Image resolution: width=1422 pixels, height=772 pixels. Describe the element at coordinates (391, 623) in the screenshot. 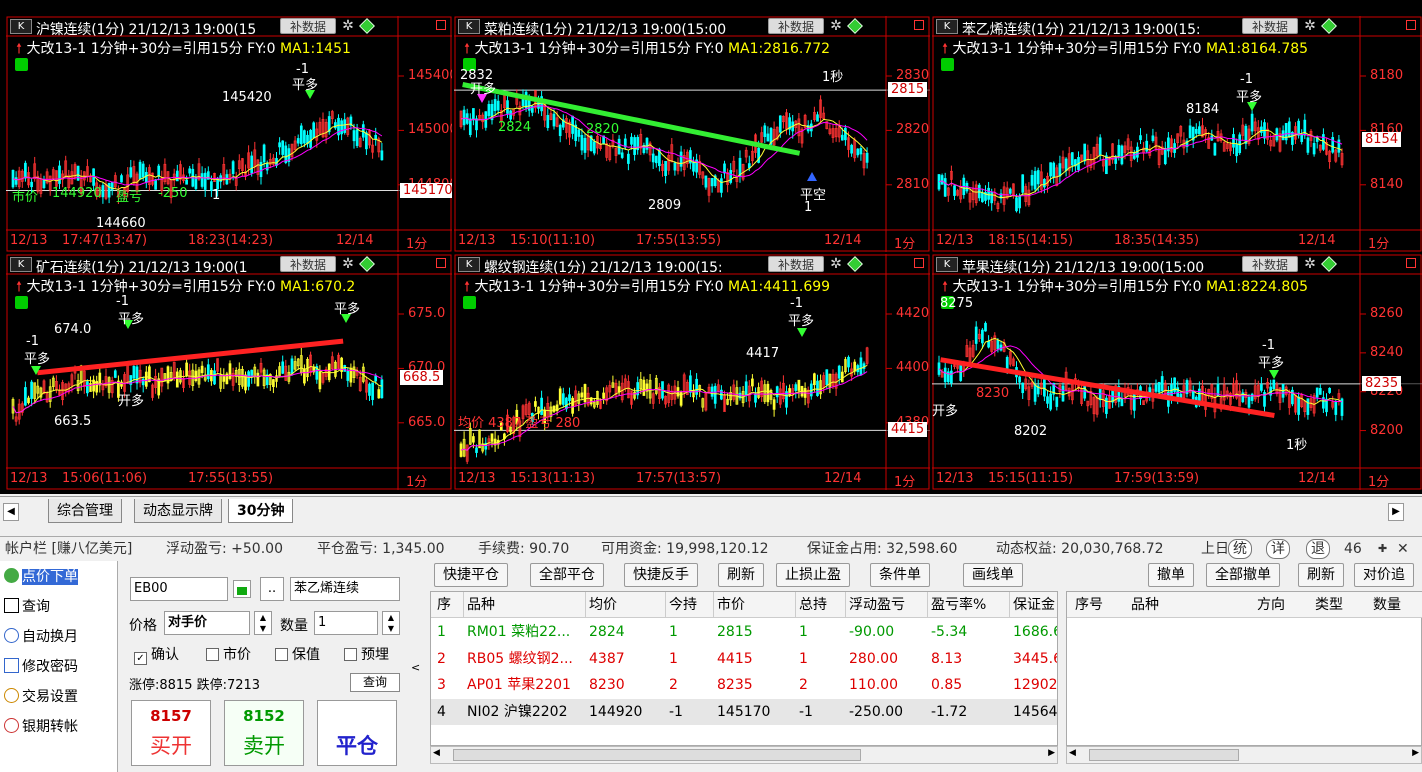

I see `qty-stepper: ▲ ▼` at that location.